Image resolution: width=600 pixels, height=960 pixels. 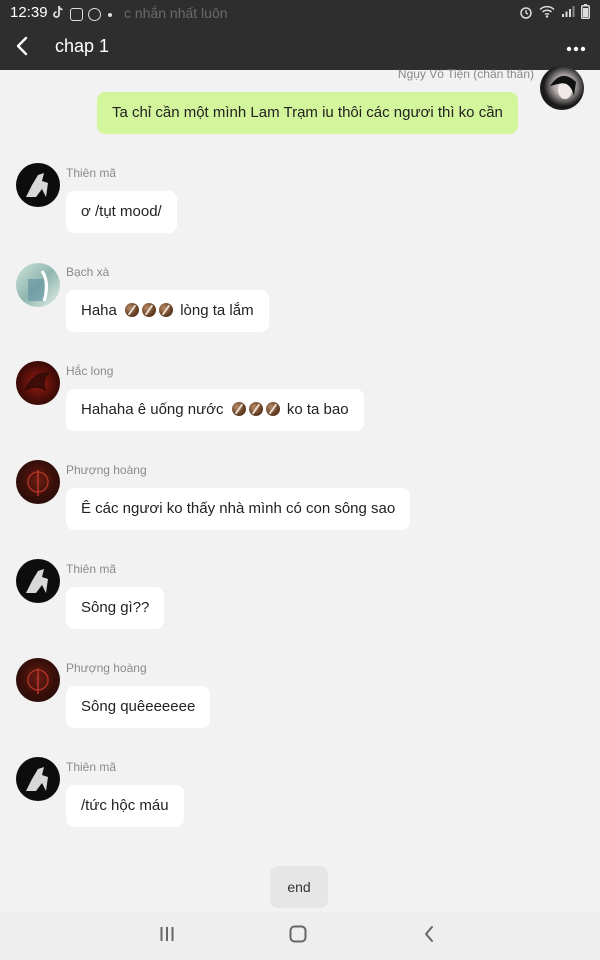 I want to click on end-button: end, so click(x=299, y=887).